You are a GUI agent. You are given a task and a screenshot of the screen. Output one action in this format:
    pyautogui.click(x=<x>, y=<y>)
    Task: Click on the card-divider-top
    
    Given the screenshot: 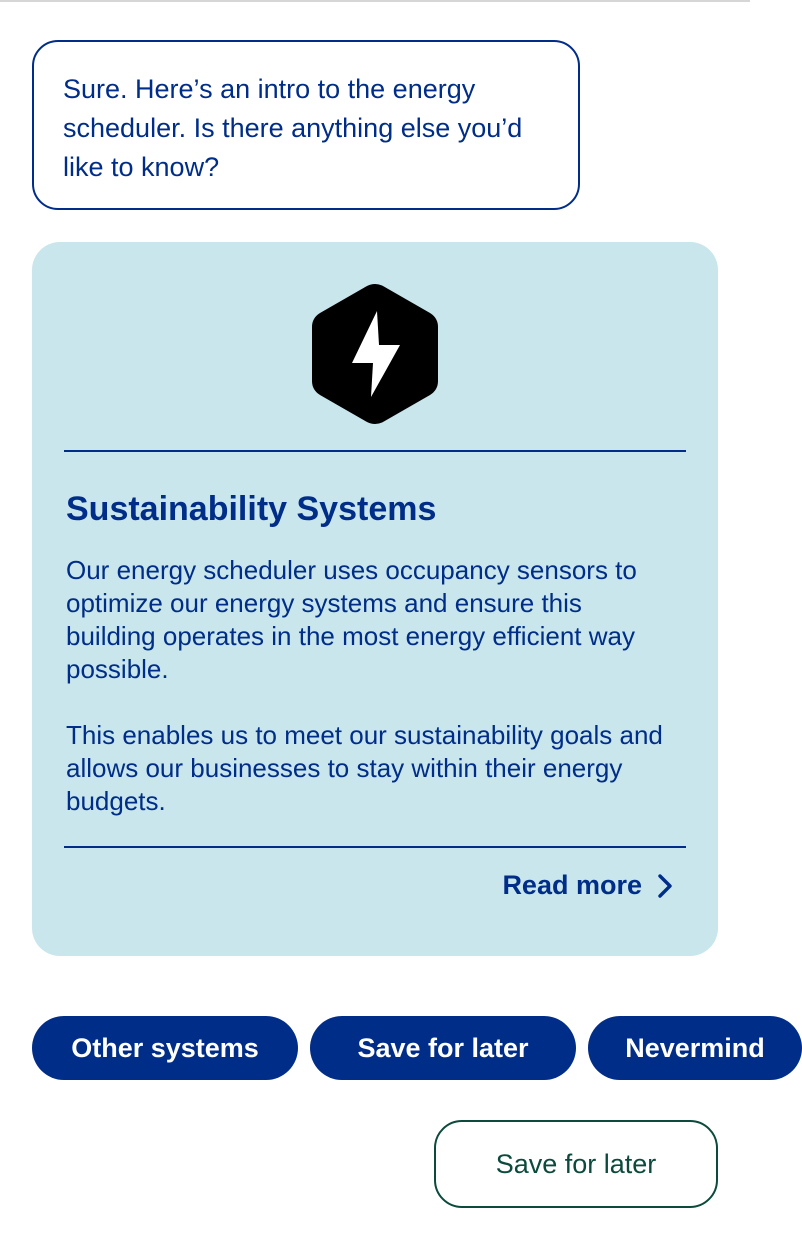 What is the action you would take?
    pyautogui.click(x=375, y=451)
    